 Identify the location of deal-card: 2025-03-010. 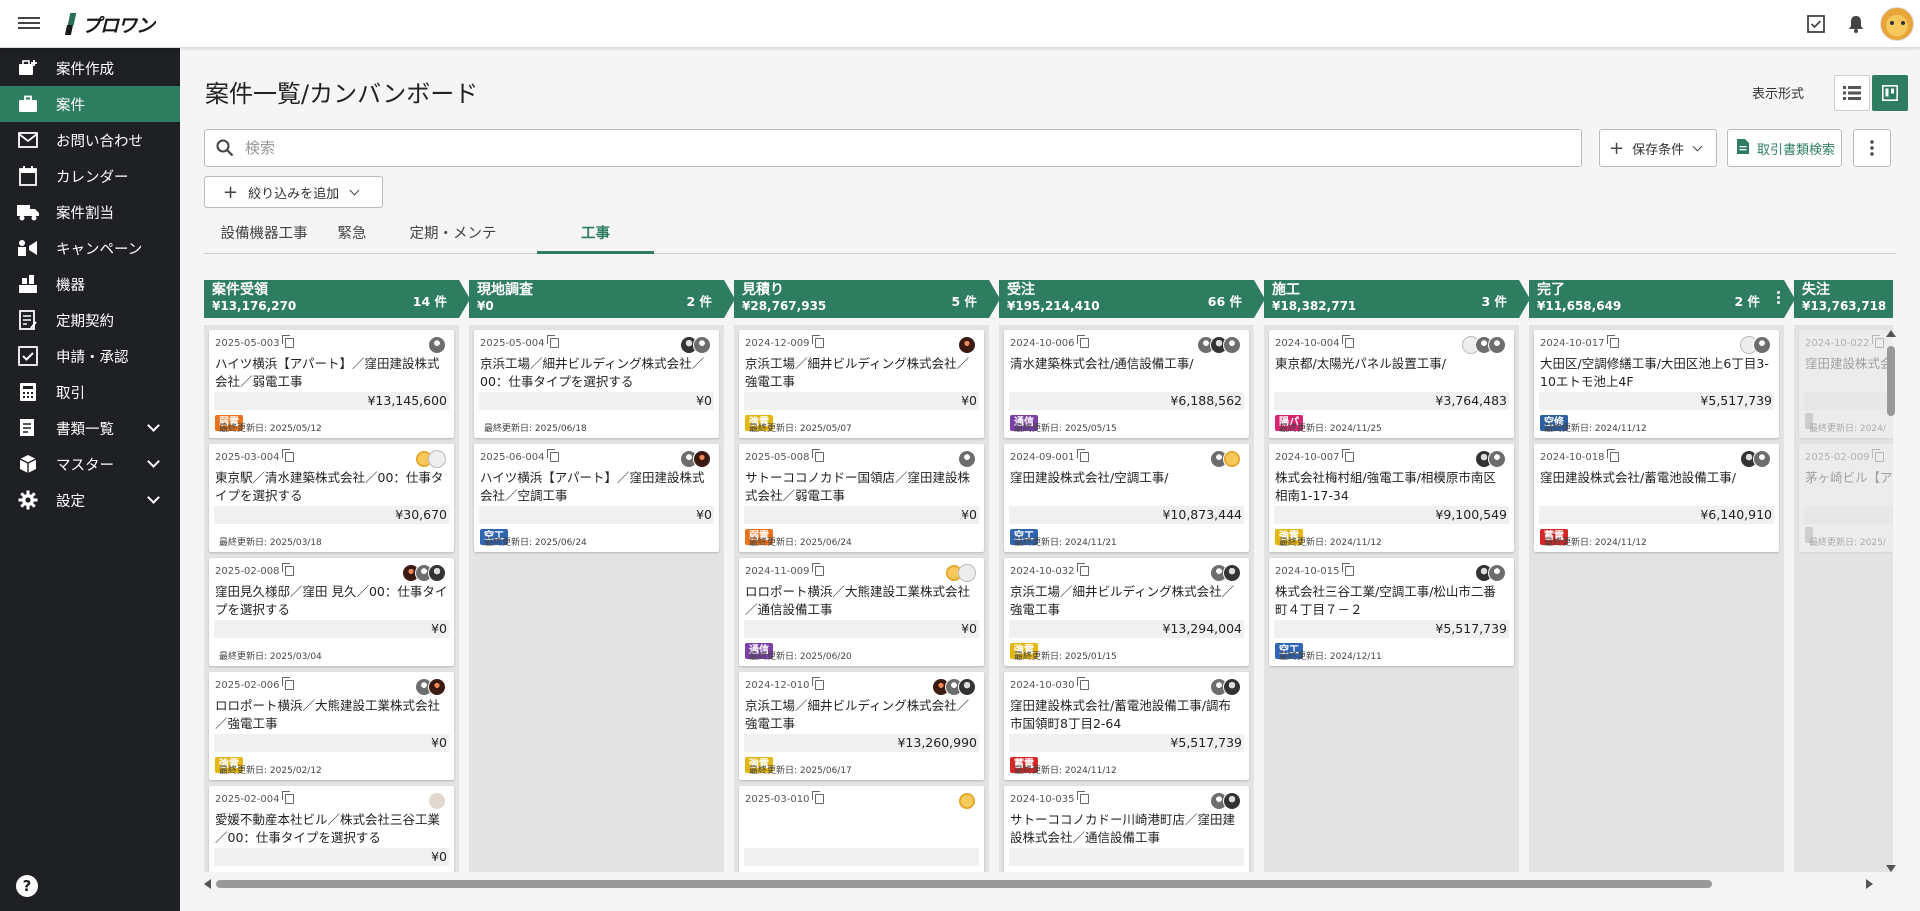
(861, 829).